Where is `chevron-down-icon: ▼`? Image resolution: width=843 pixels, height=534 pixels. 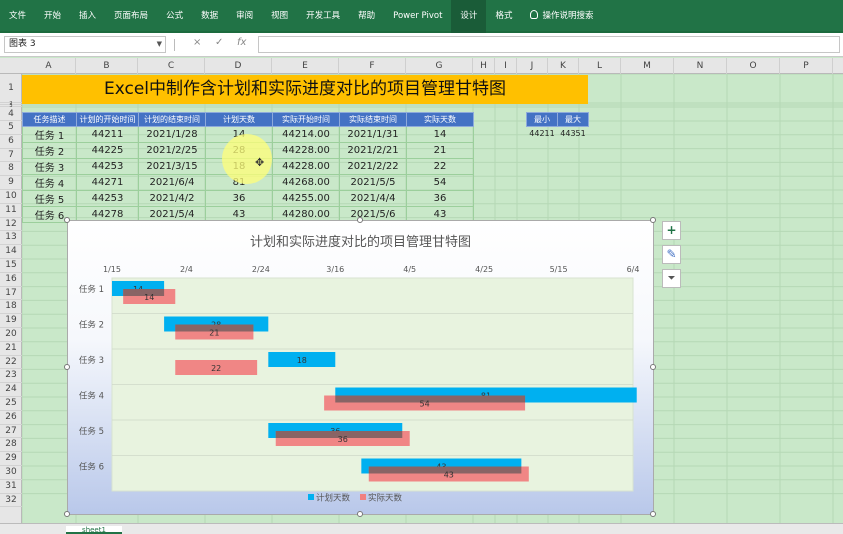
chevron-down-icon: ▼ is located at coordinates (159, 44).